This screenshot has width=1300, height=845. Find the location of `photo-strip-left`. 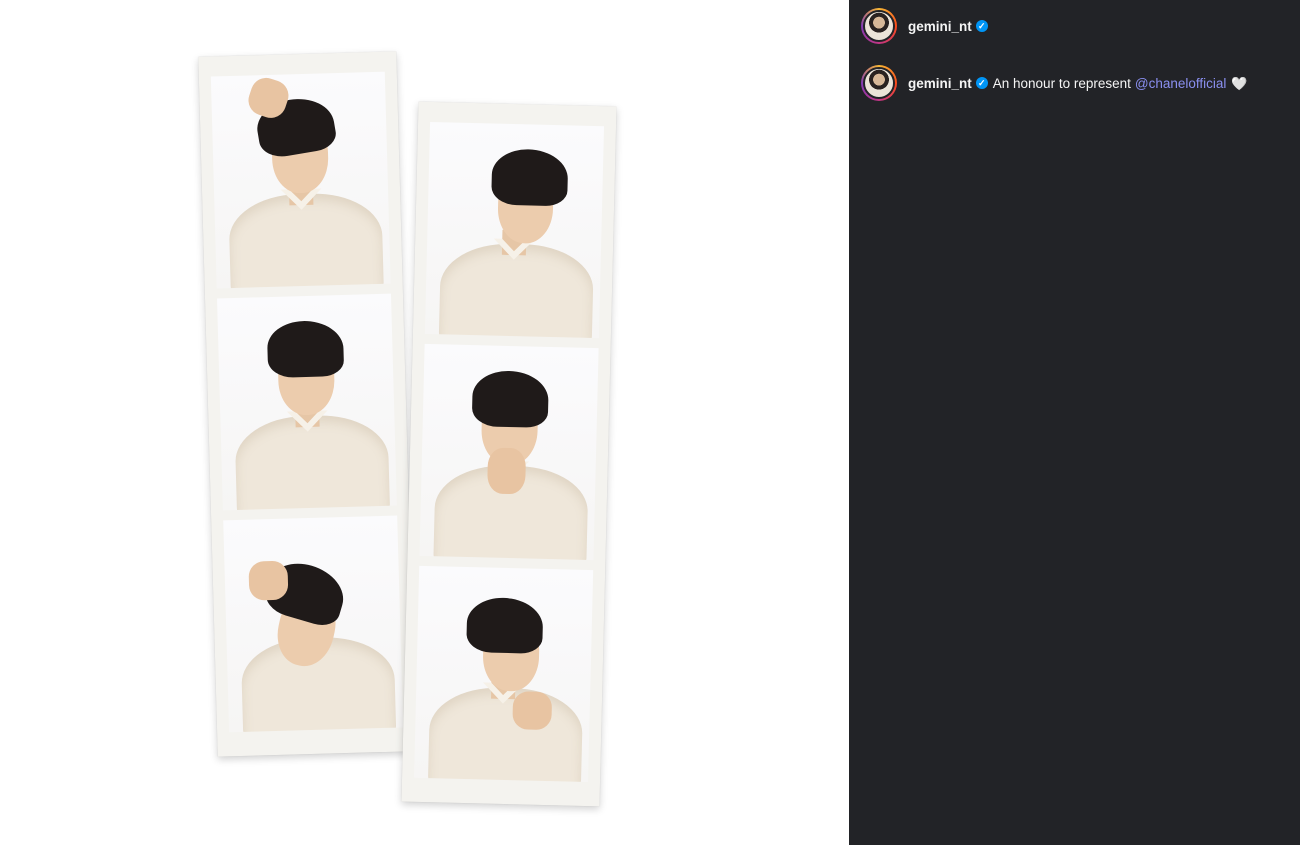

photo-strip-left is located at coordinates (307, 404).